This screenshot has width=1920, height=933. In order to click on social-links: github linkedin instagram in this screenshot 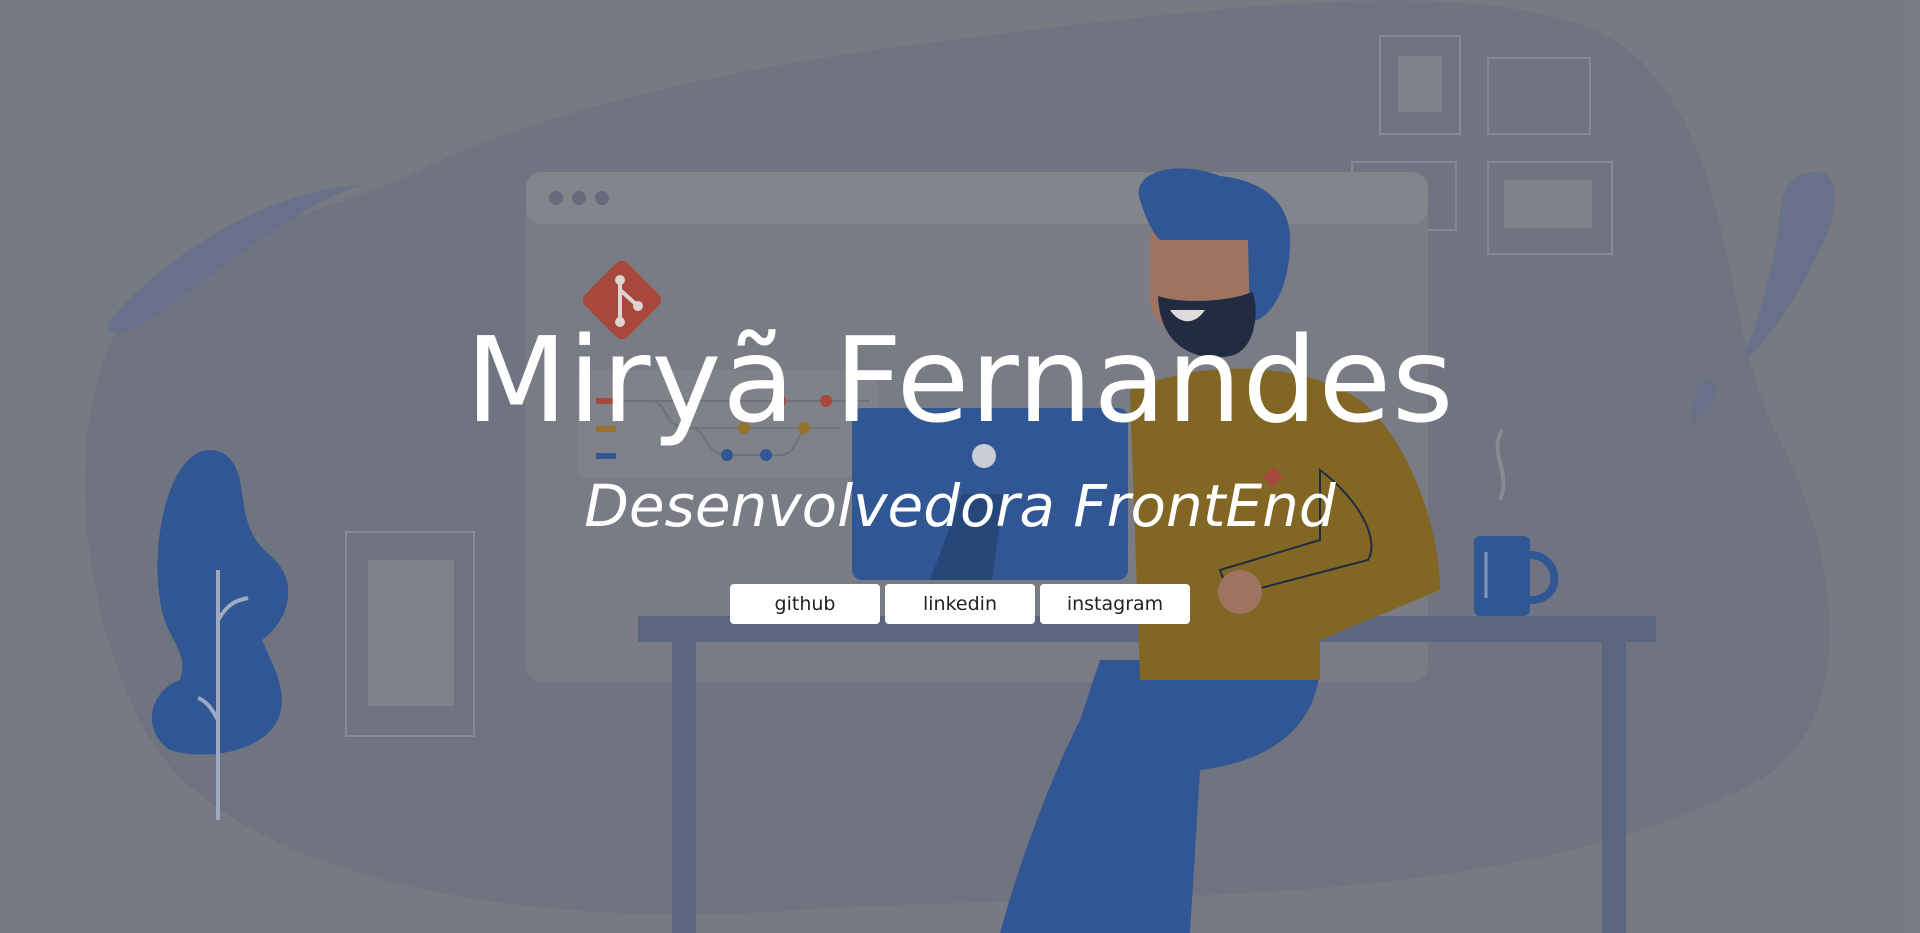, I will do `click(960, 604)`.